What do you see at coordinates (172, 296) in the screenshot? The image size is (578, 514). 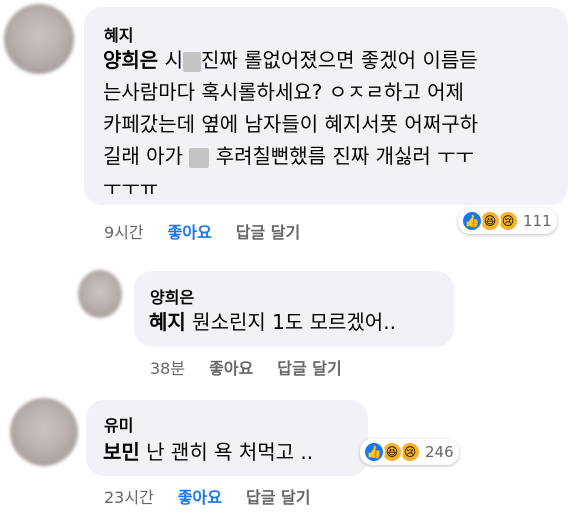 I see `comment-author: 양희은` at bounding box center [172, 296].